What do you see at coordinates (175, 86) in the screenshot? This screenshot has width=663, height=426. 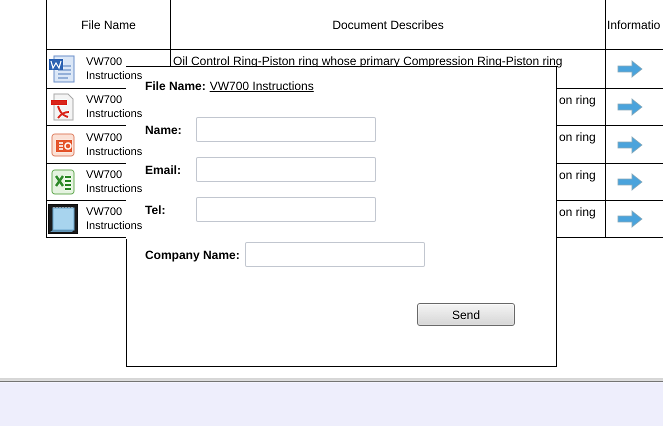 I see `file-name-label: File Name:` at bounding box center [175, 86].